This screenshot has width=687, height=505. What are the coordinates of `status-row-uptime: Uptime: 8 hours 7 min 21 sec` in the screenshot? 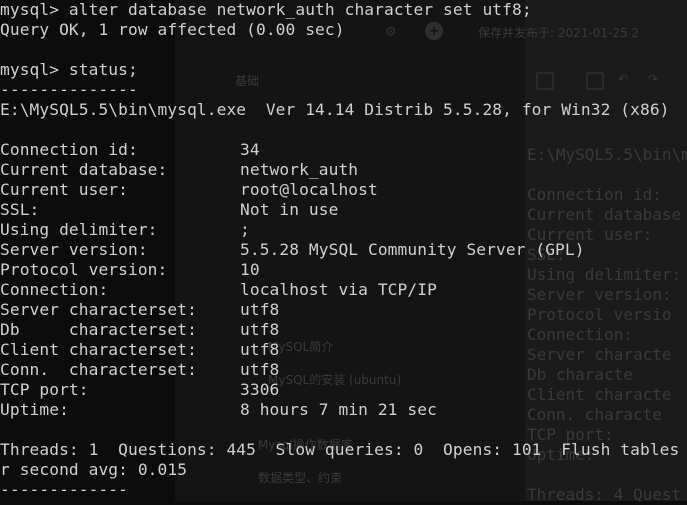 It's located at (343, 410).